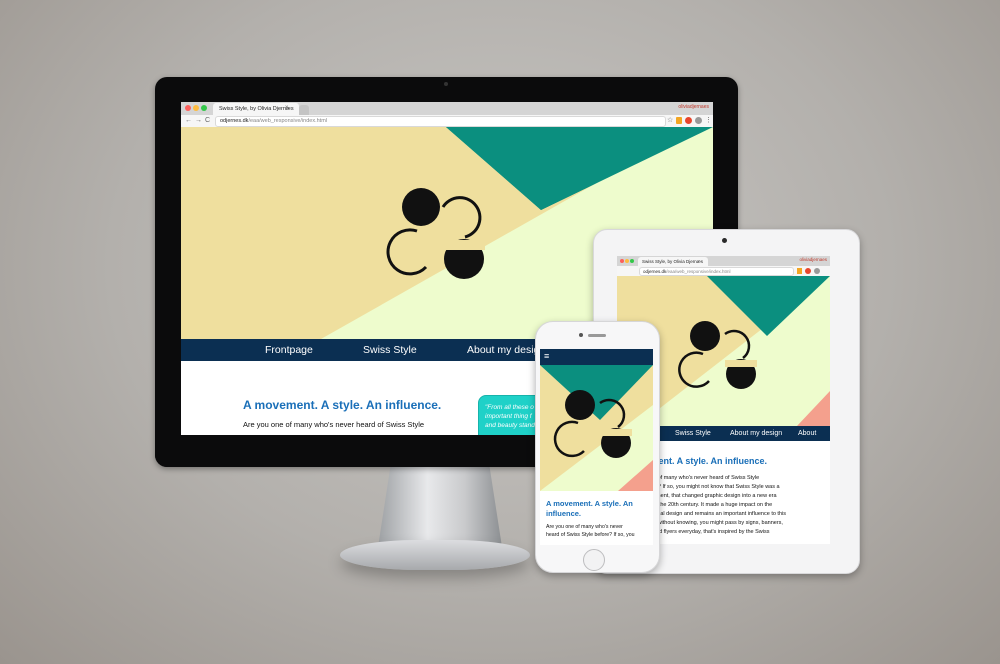  What do you see at coordinates (440, 507) in the screenshot?
I see `imac-stand-neck` at bounding box center [440, 507].